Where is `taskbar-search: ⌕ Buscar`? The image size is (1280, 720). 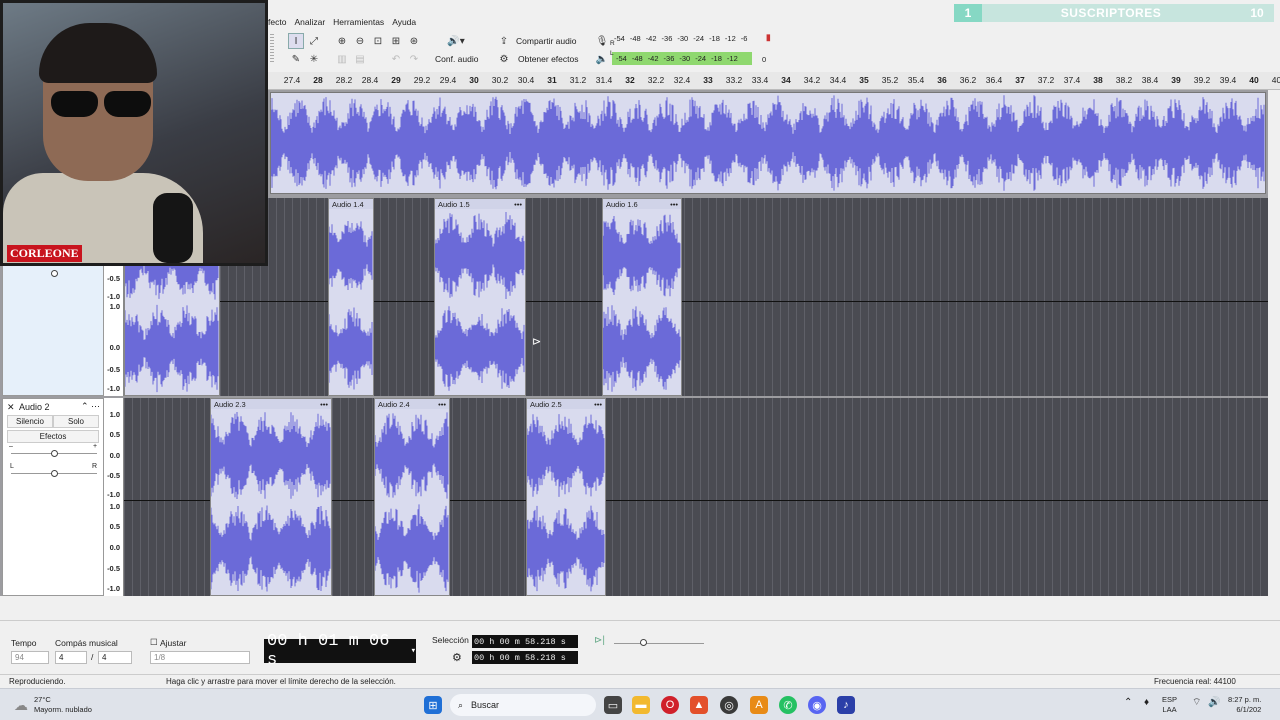
taskbar-search: ⌕ Buscar is located at coordinates (523, 705).